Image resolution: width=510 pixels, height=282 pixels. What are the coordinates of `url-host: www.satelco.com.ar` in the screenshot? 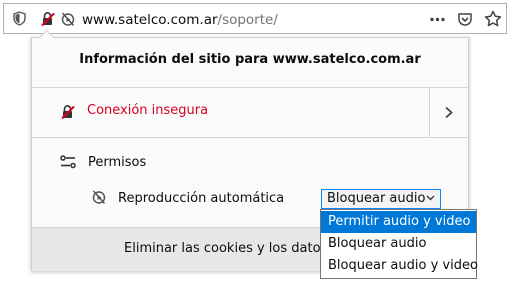 It's located at (150, 20).